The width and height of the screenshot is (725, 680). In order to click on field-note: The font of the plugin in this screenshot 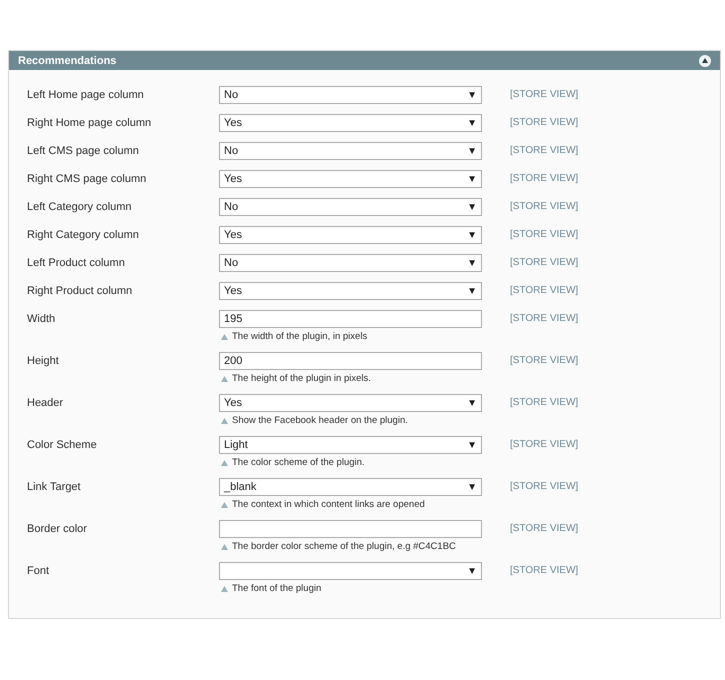, I will do `click(277, 588)`.